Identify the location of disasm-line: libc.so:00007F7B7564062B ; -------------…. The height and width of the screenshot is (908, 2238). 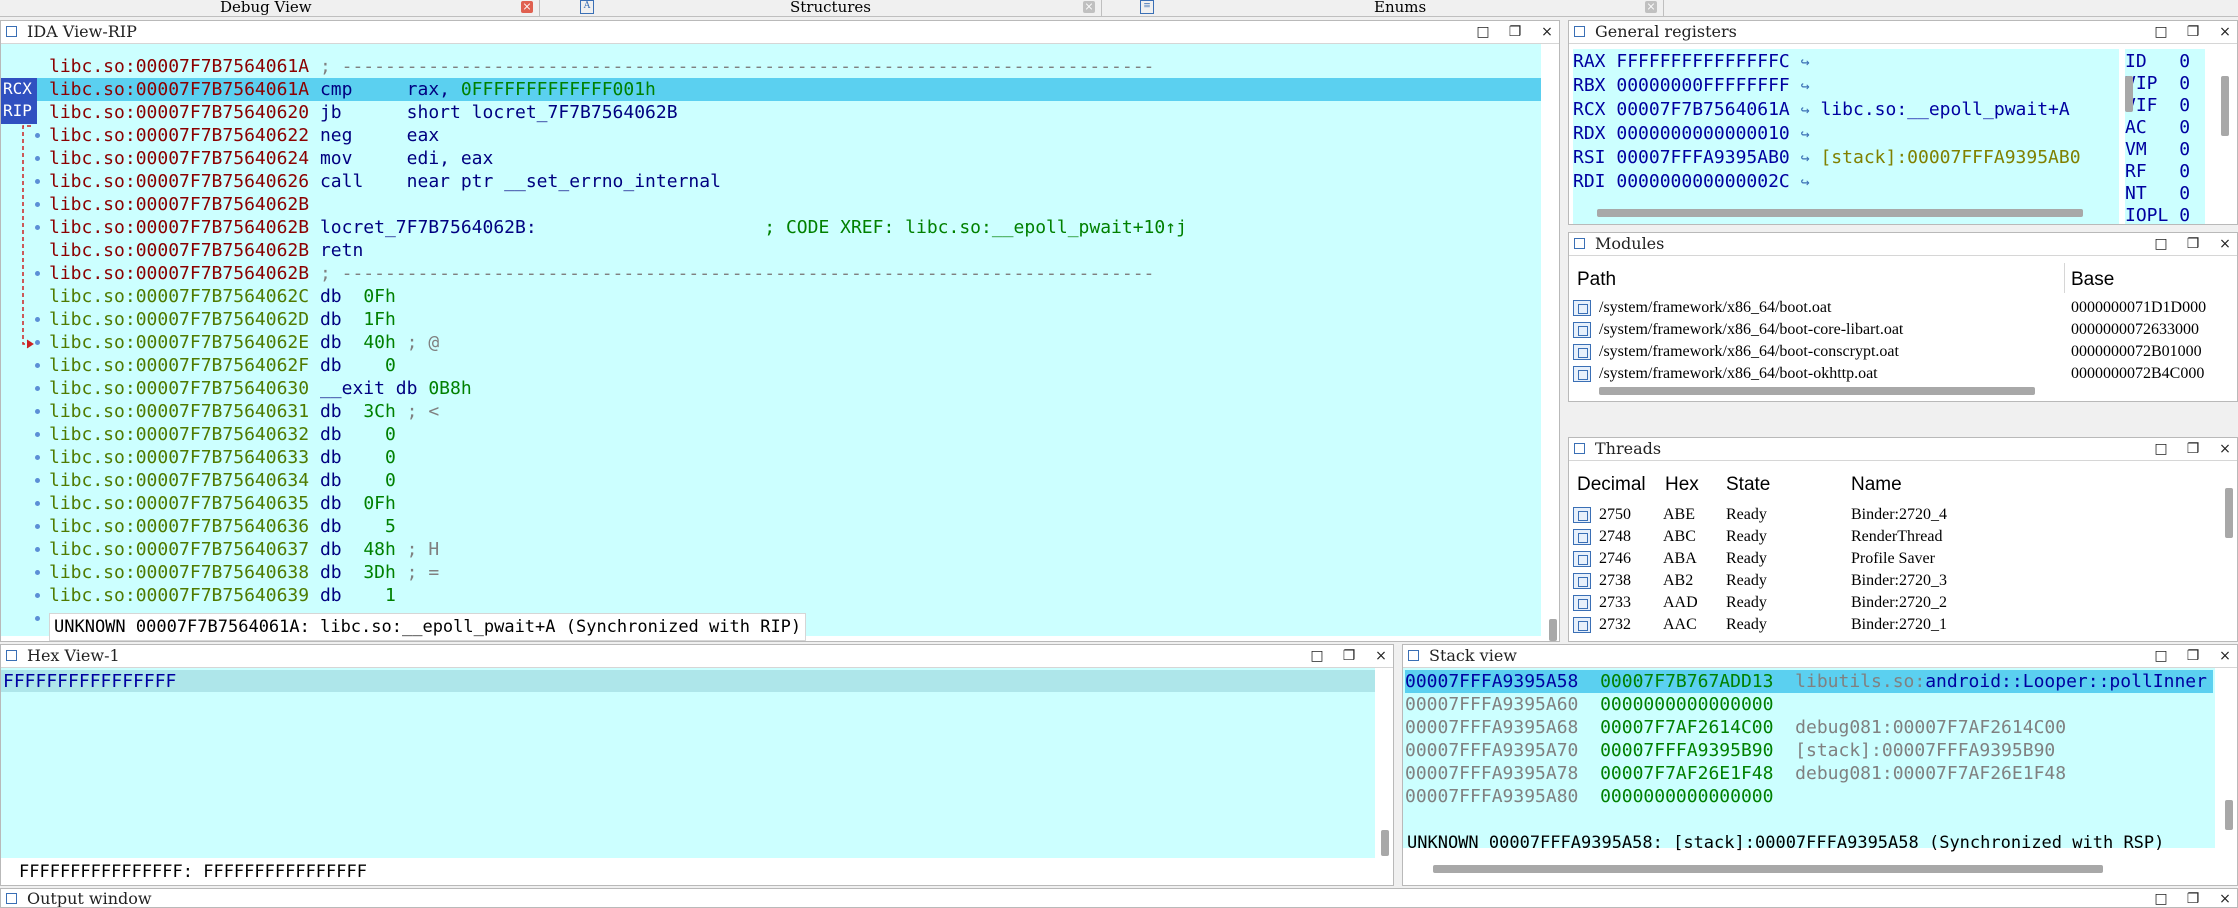
(618, 273).